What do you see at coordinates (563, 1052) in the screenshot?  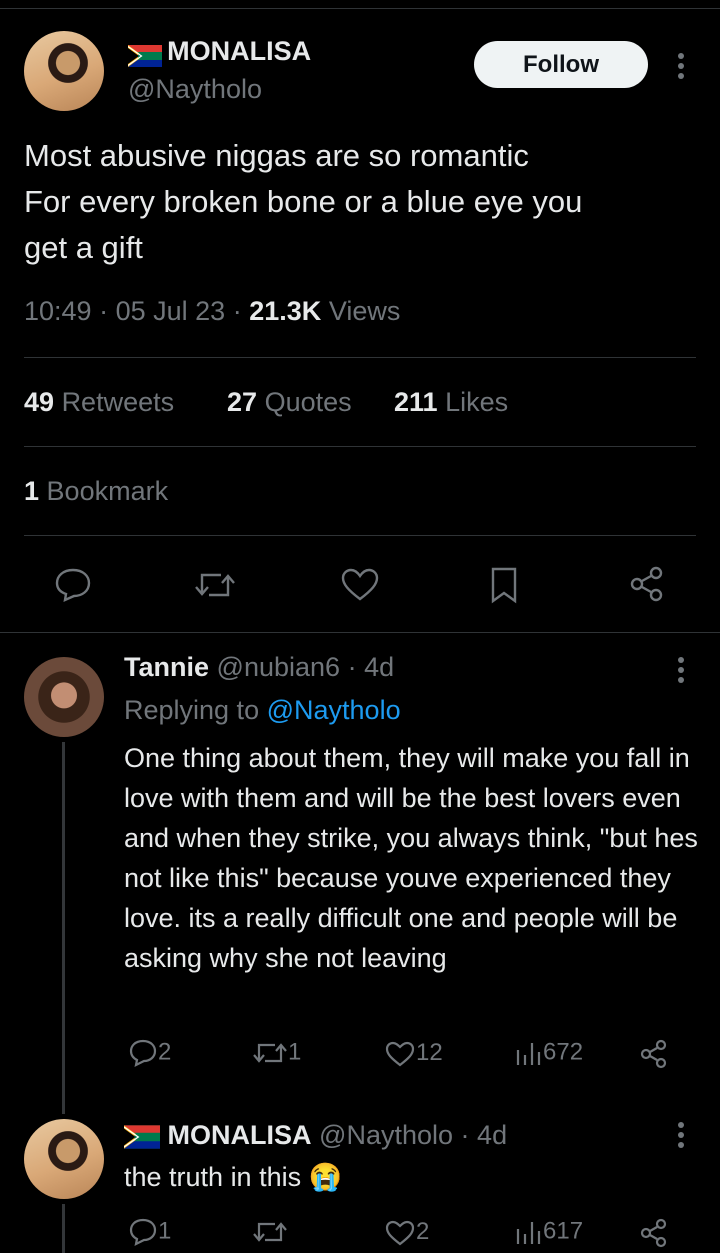 I see `views-count: 672` at bounding box center [563, 1052].